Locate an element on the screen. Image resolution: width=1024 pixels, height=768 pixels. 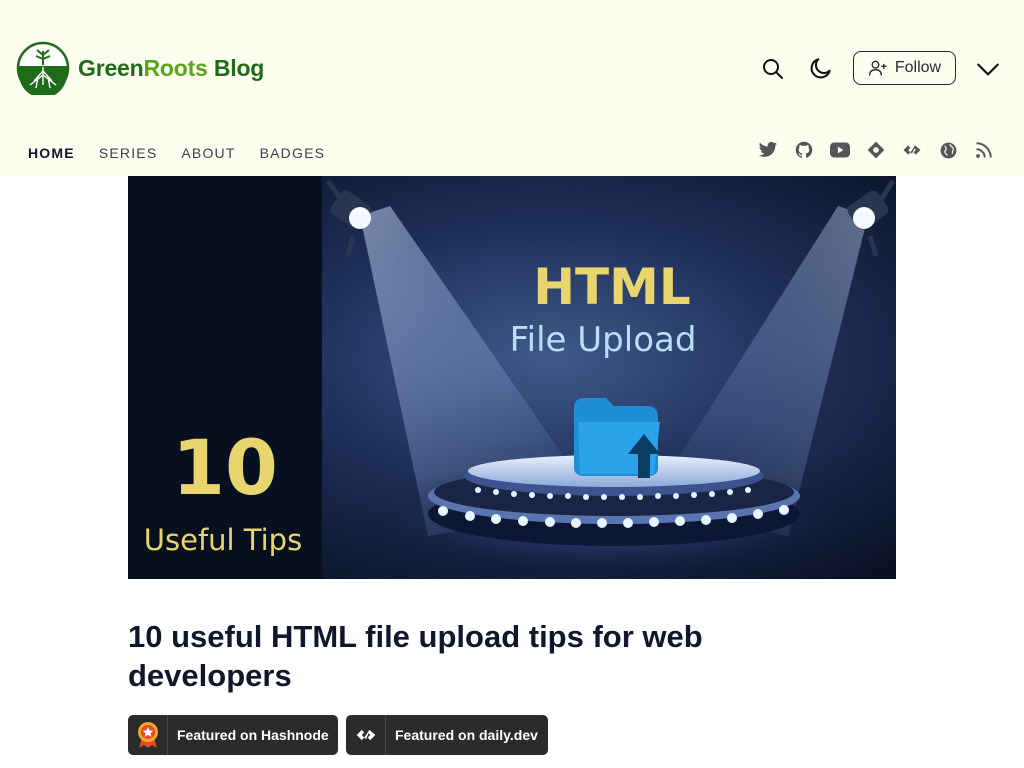
follow-label: Follow is located at coordinates (918, 67).